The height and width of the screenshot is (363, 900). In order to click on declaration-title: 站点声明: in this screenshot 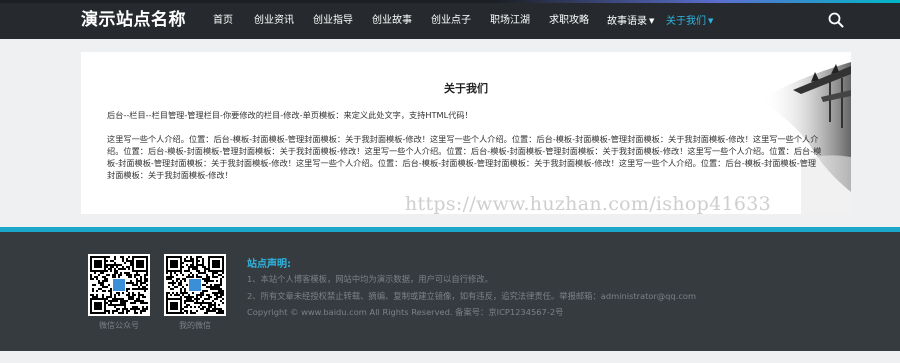, I will do `click(269, 264)`.